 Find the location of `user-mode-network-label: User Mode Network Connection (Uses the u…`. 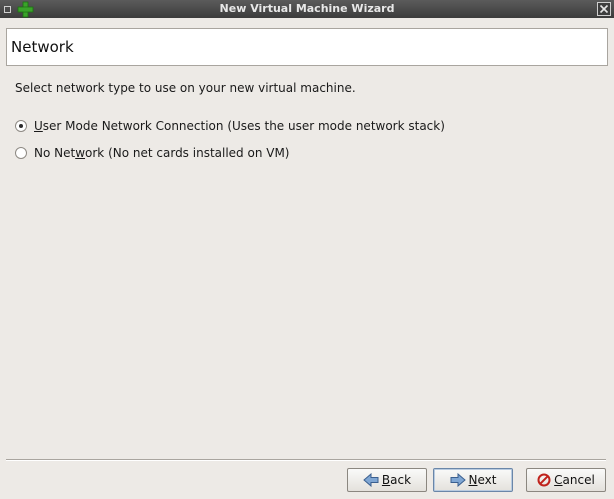

user-mode-network-label: User Mode Network Connection (Uses the u… is located at coordinates (239, 126).